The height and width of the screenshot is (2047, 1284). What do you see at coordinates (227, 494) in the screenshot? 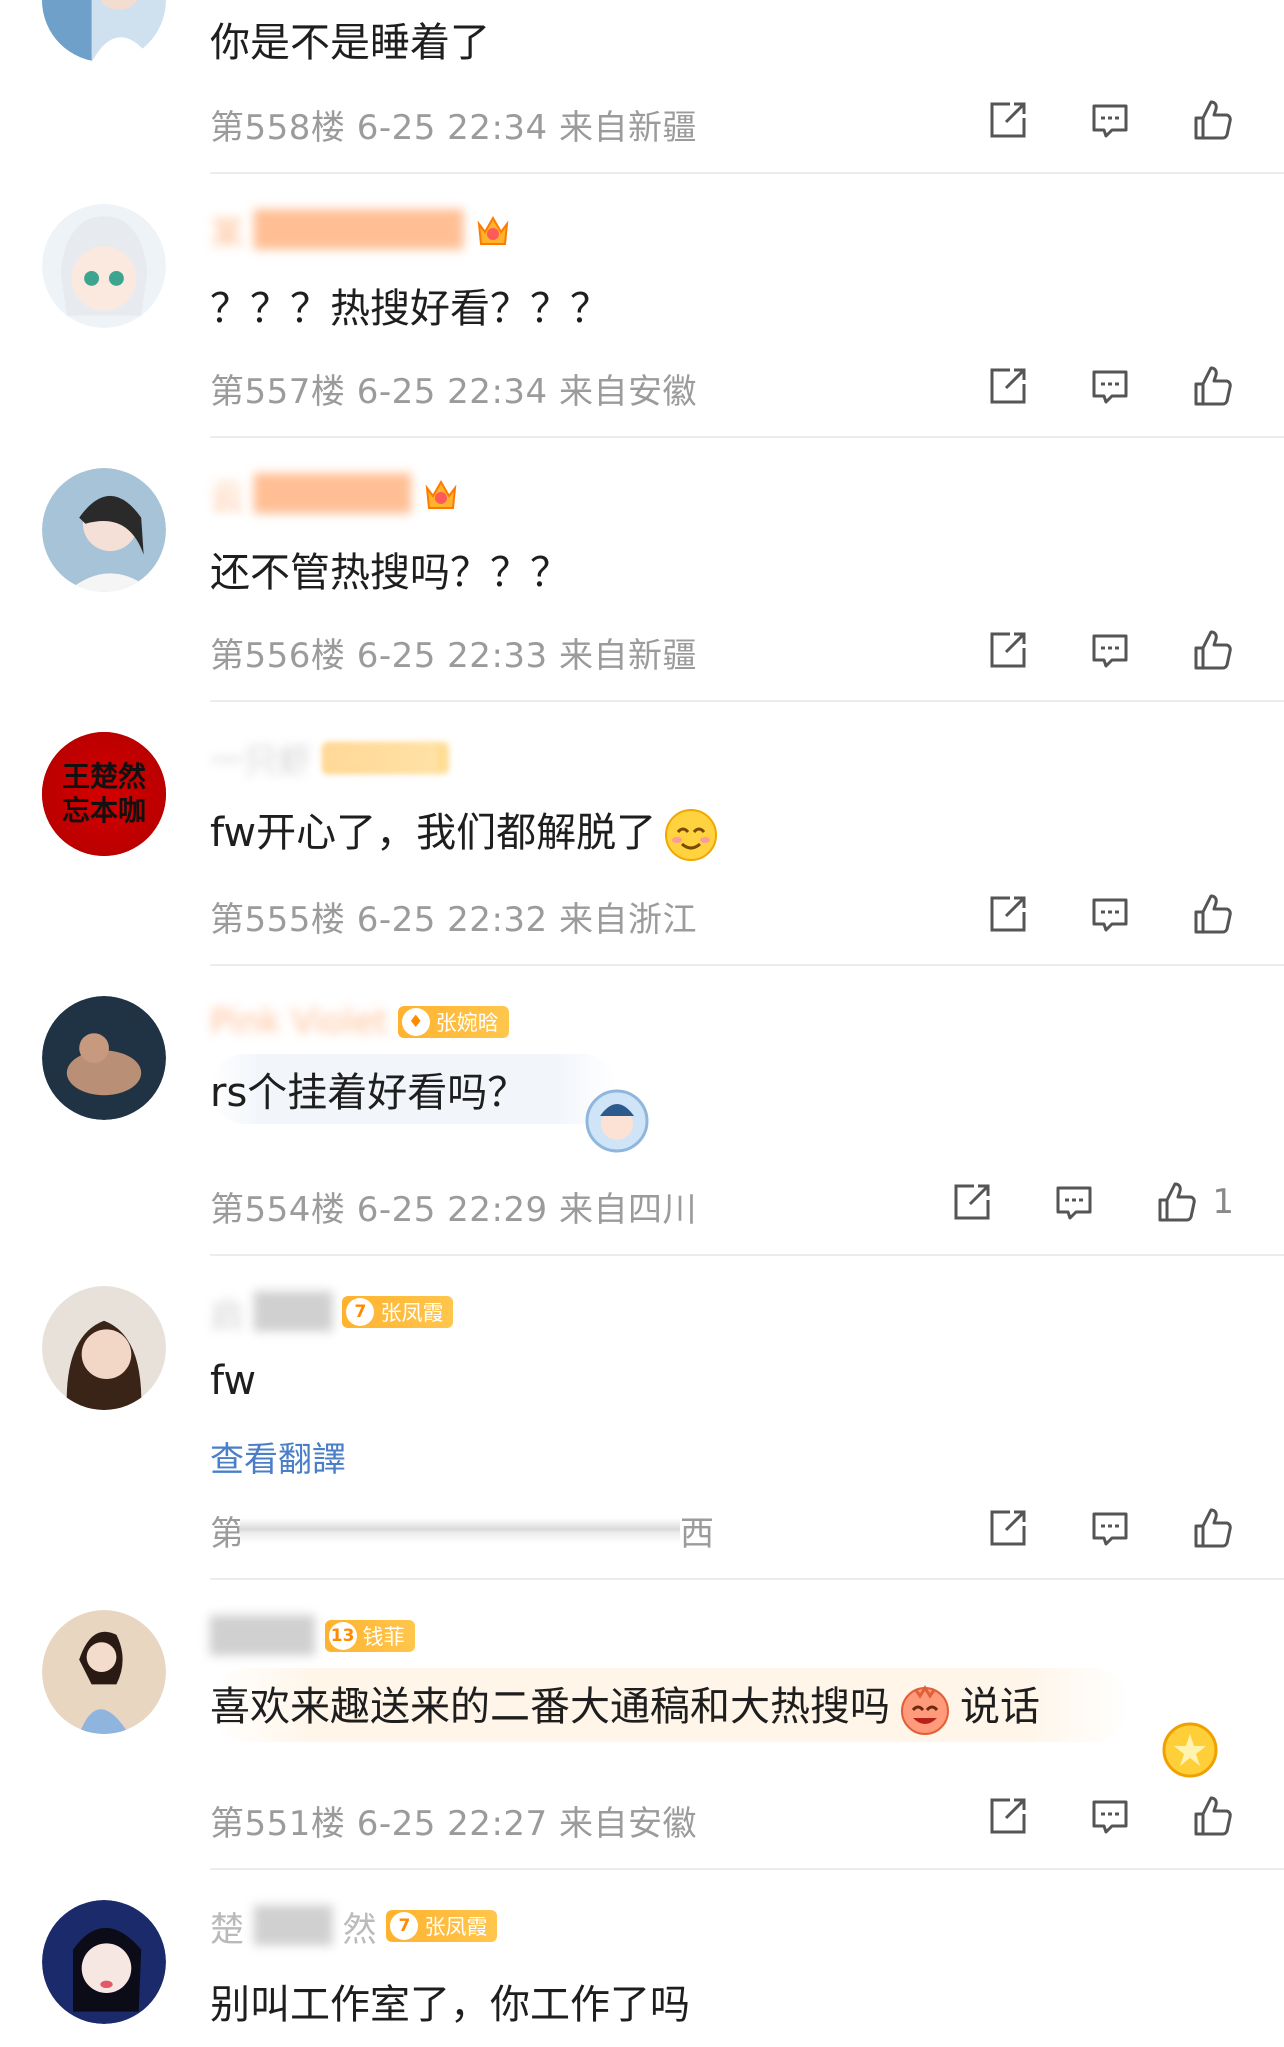
I see `username: 云` at bounding box center [227, 494].